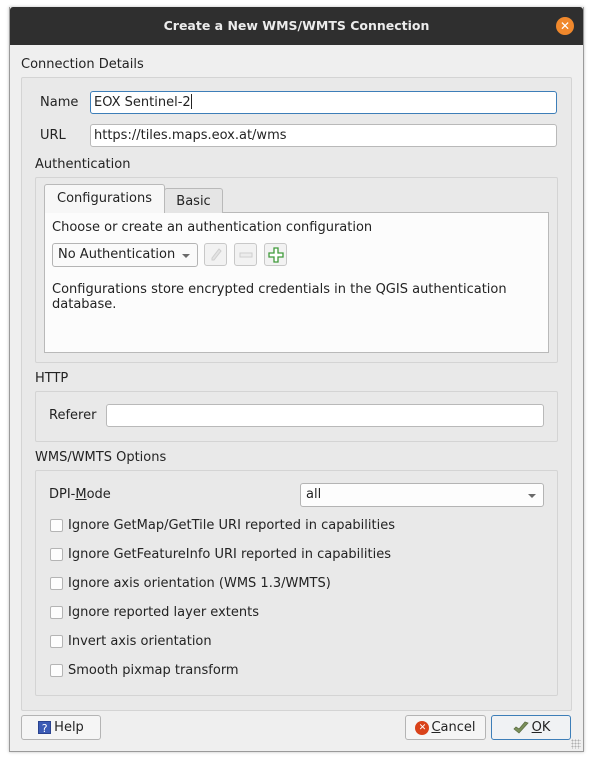  What do you see at coordinates (69, 727) in the screenshot?
I see `help-label: Help` at bounding box center [69, 727].